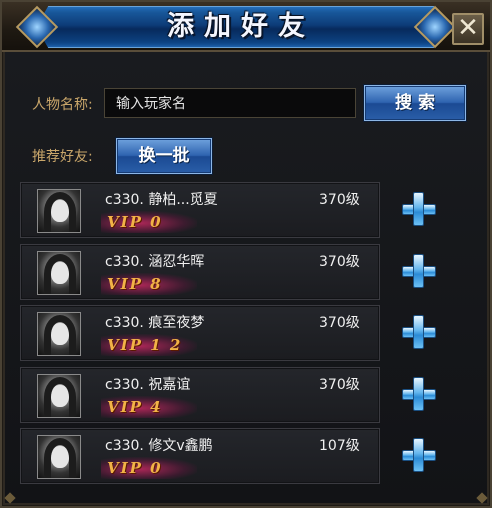 The image size is (492, 508). What do you see at coordinates (200, 456) in the screenshot?
I see `friend-row: c330. 修文v鑫鹏 107级 VIP 0` at bounding box center [200, 456].